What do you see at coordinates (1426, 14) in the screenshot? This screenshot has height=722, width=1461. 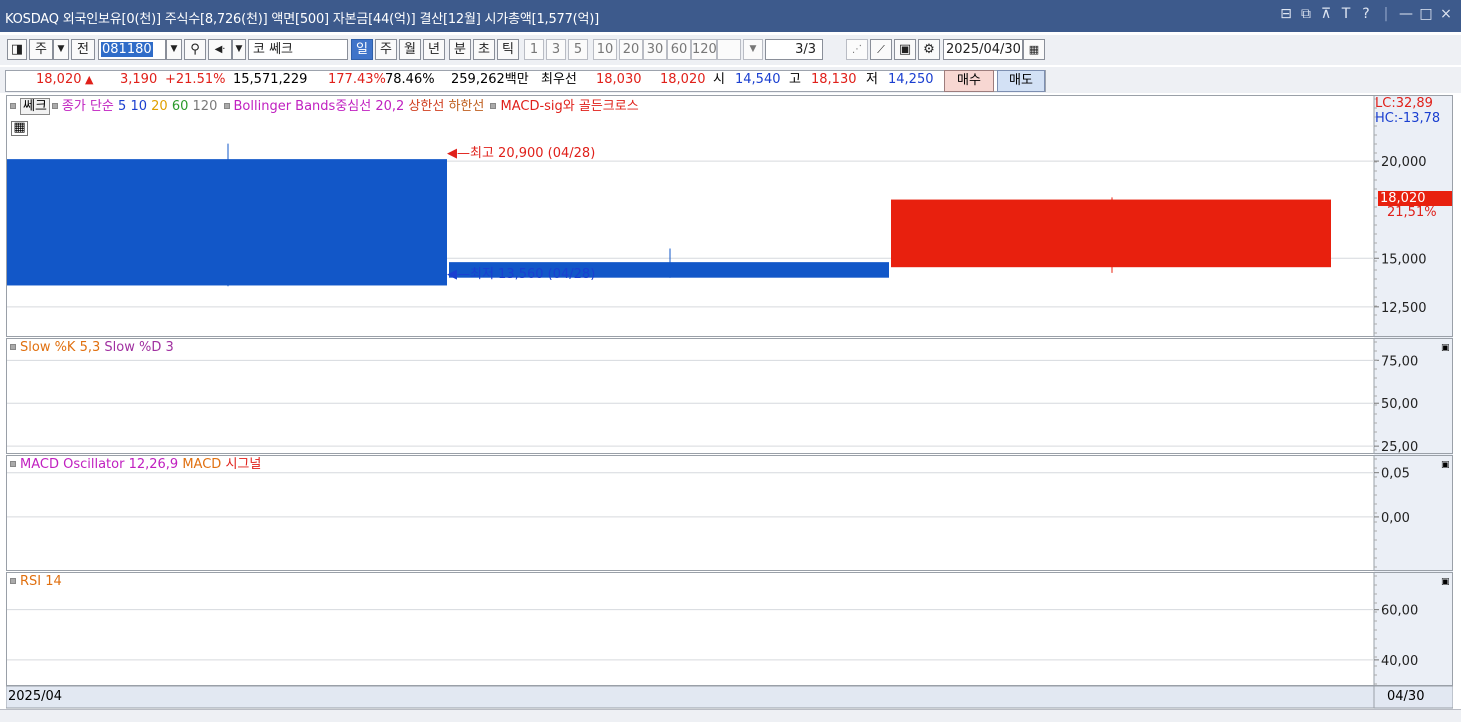 I see `maximize-icon: □` at bounding box center [1426, 14].